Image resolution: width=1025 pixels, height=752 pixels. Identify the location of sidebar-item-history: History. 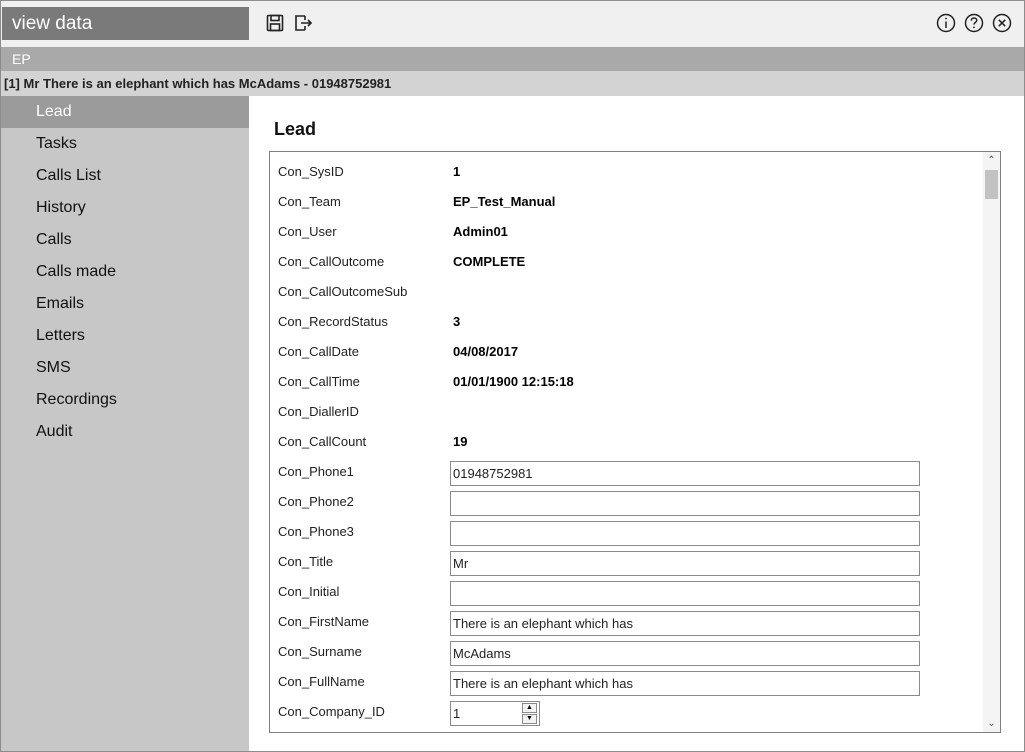
(125, 208).